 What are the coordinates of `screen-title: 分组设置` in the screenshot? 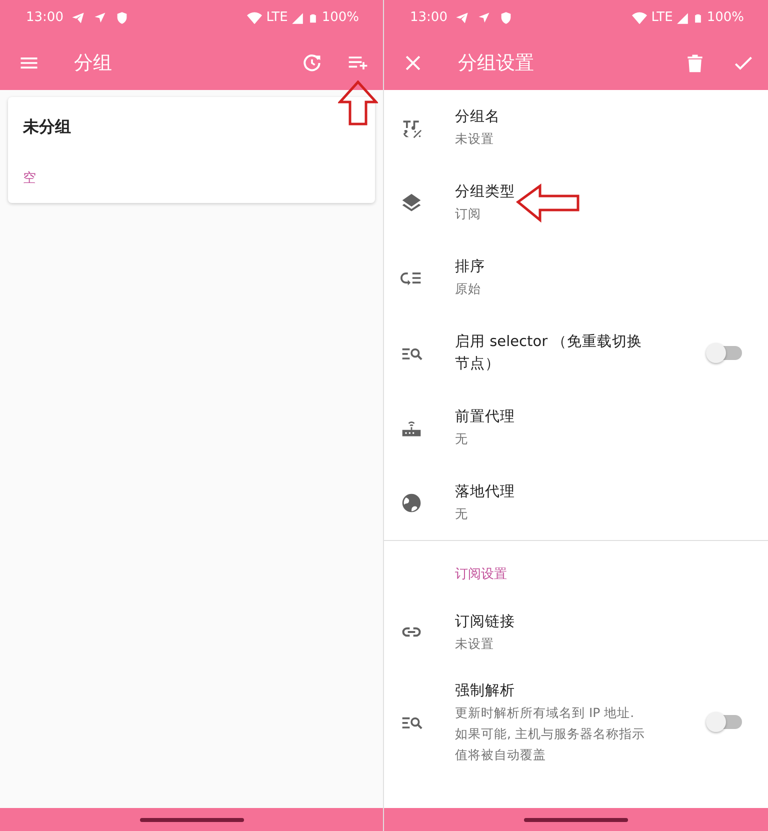 It's located at (496, 63).